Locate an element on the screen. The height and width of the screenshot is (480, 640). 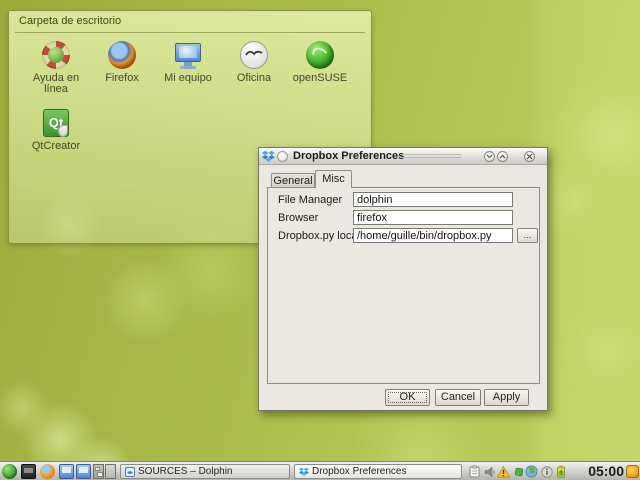
chevron-down-icon is located at coordinates (489, 156).